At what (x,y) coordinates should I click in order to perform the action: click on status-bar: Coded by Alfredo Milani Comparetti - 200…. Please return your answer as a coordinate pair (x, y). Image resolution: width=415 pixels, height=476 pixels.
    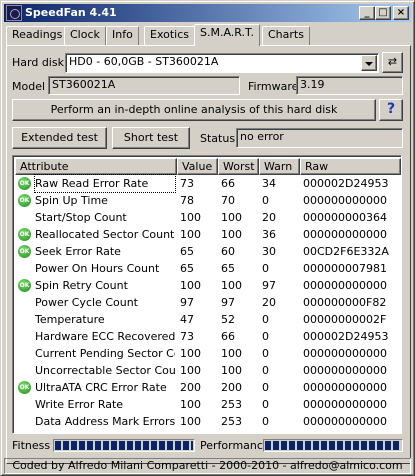
    Looking at the image, I should click on (207, 466).